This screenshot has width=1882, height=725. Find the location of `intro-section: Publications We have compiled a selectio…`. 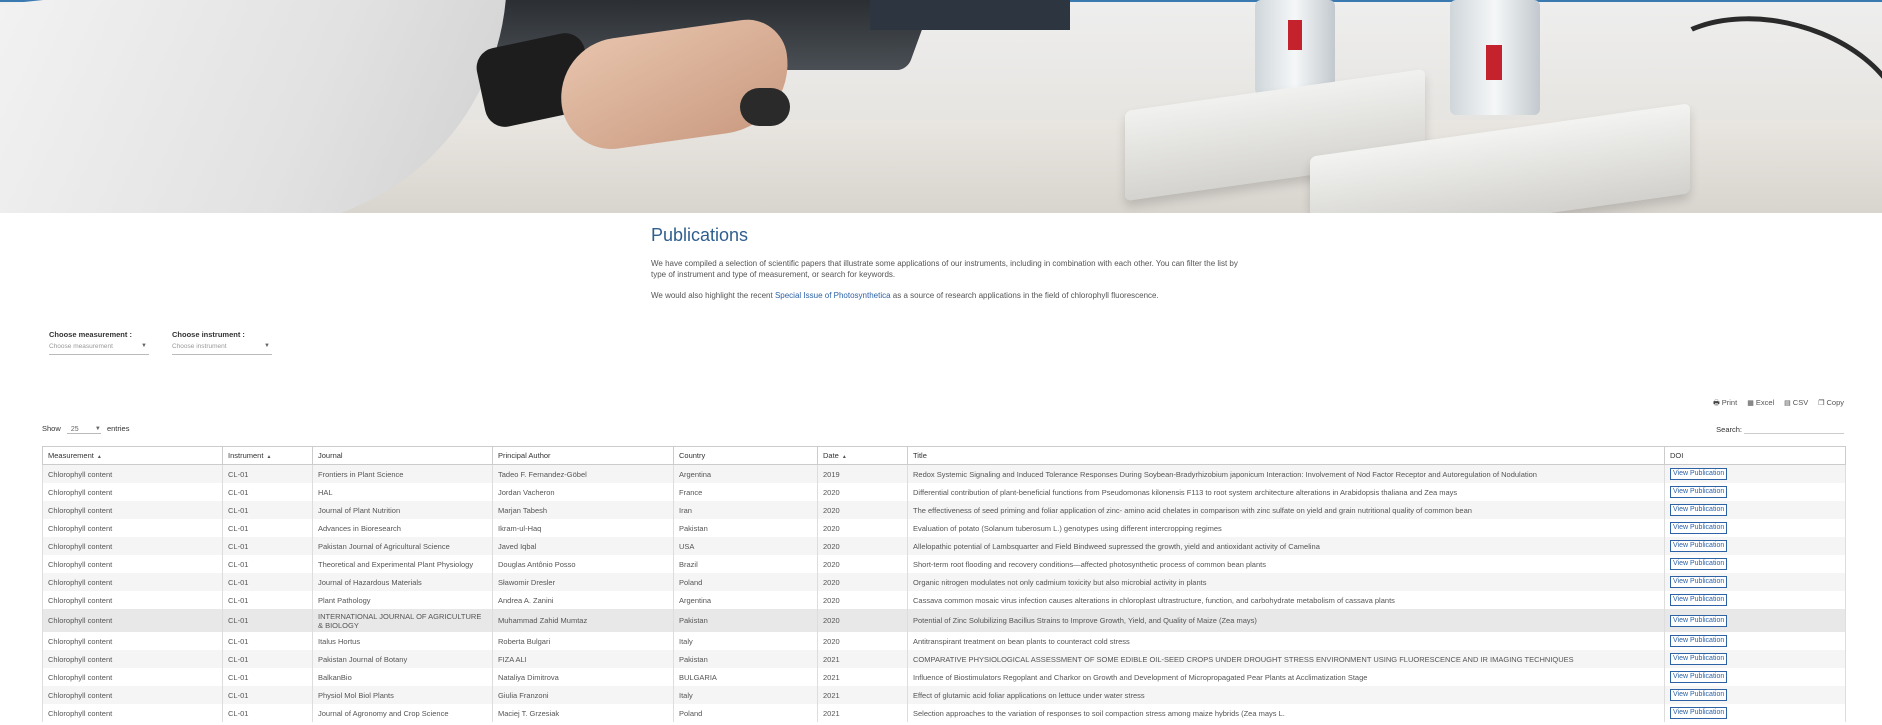

intro-section: Publications We have compiled a selectio… is located at coordinates (946, 268).